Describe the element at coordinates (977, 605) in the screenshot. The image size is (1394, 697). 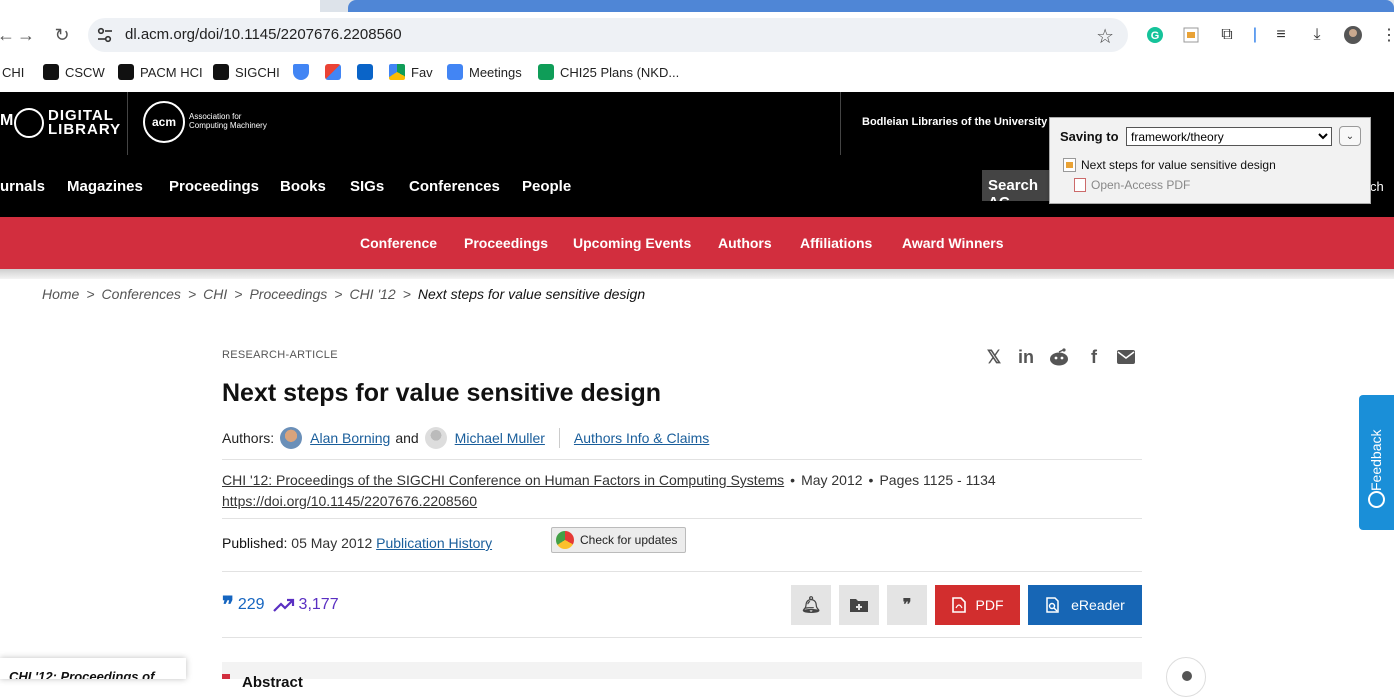
I see `pdf-button: PDF` at that location.